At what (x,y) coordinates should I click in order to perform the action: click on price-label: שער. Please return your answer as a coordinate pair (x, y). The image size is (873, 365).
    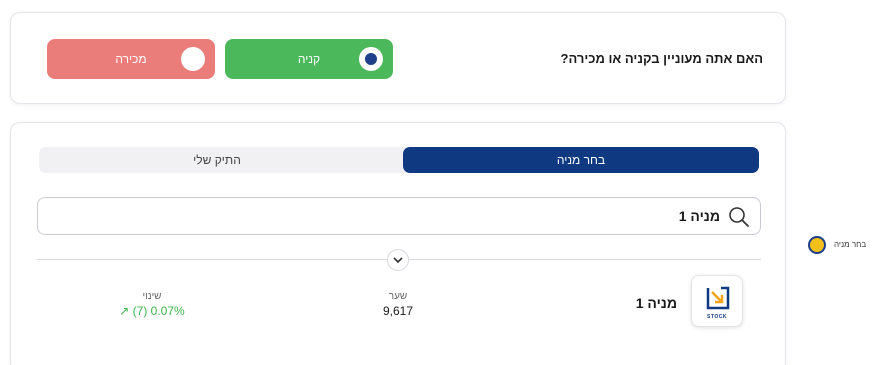
    Looking at the image, I should click on (398, 296).